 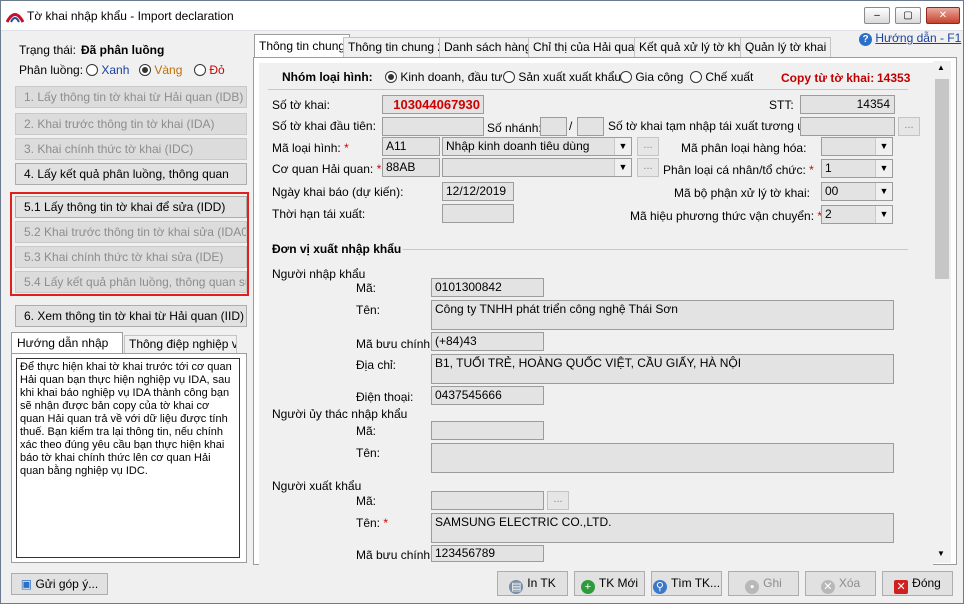 What do you see at coordinates (941, 67) in the screenshot?
I see `scroll-up-icon: ▲` at bounding box center [941, 67].